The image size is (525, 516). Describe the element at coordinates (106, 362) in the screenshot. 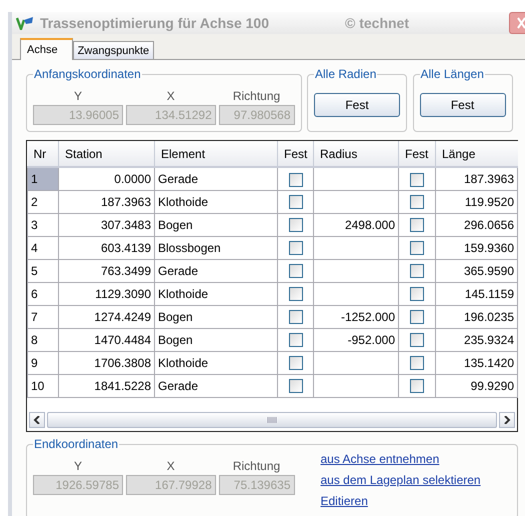

I see `table-cell: 1706.3808` at that location.